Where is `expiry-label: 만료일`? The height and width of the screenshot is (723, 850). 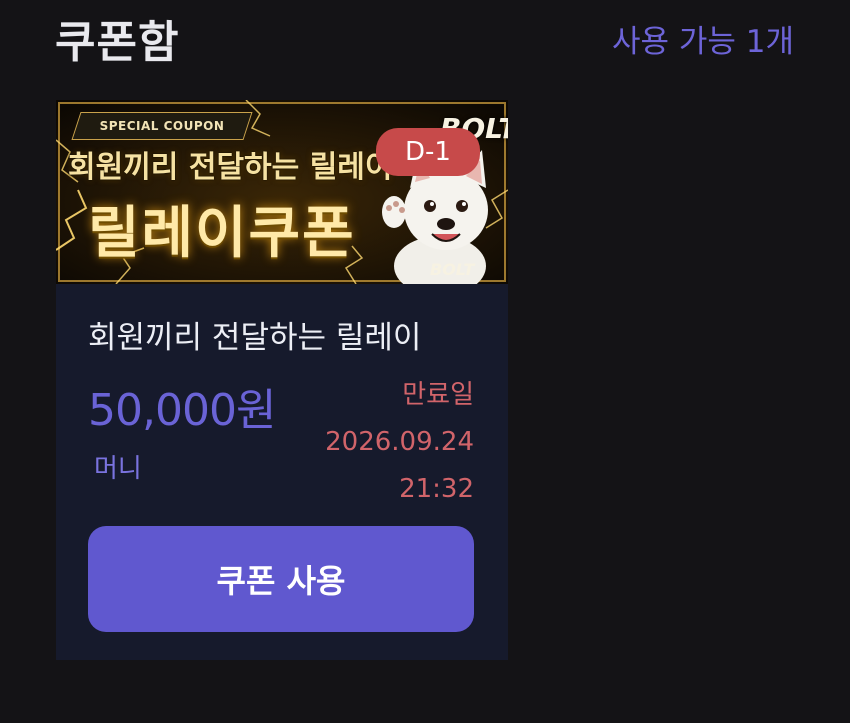 expiry-label: 만료일 is located at coordinates (438, 395).